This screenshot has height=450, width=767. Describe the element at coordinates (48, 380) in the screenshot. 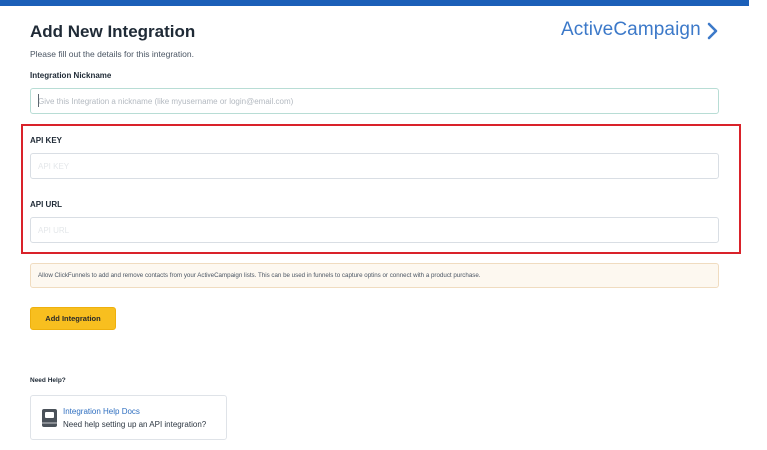

I see `help-heading: Need Help?` at that location.